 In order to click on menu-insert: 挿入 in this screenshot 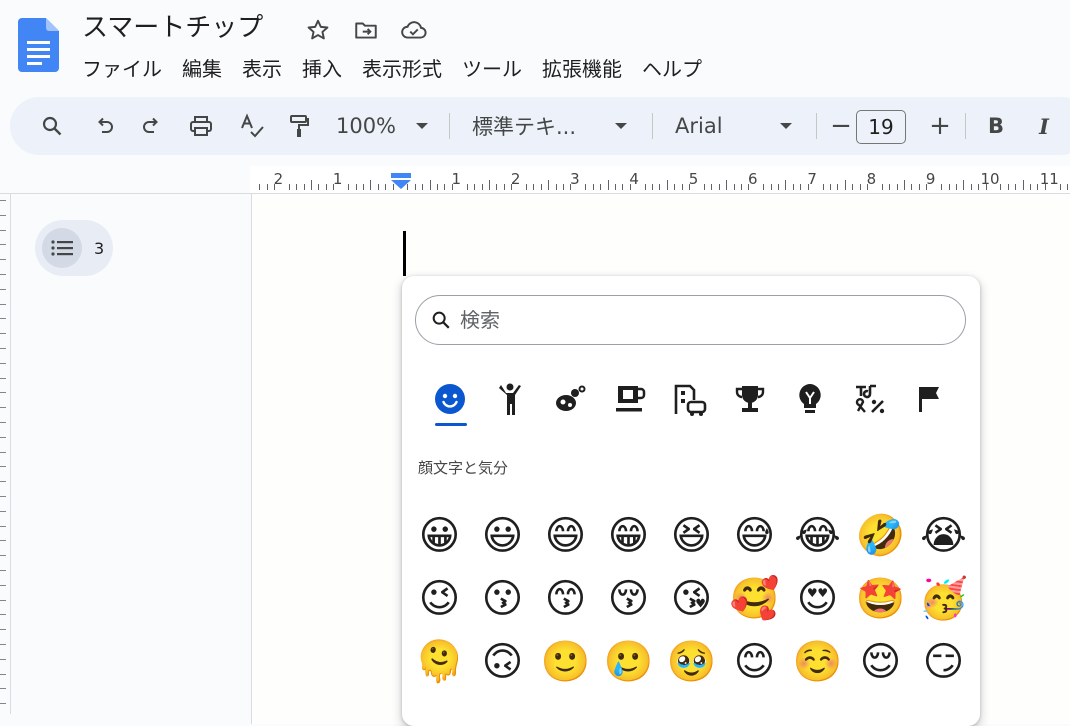, I will do `click(322, 69)`.